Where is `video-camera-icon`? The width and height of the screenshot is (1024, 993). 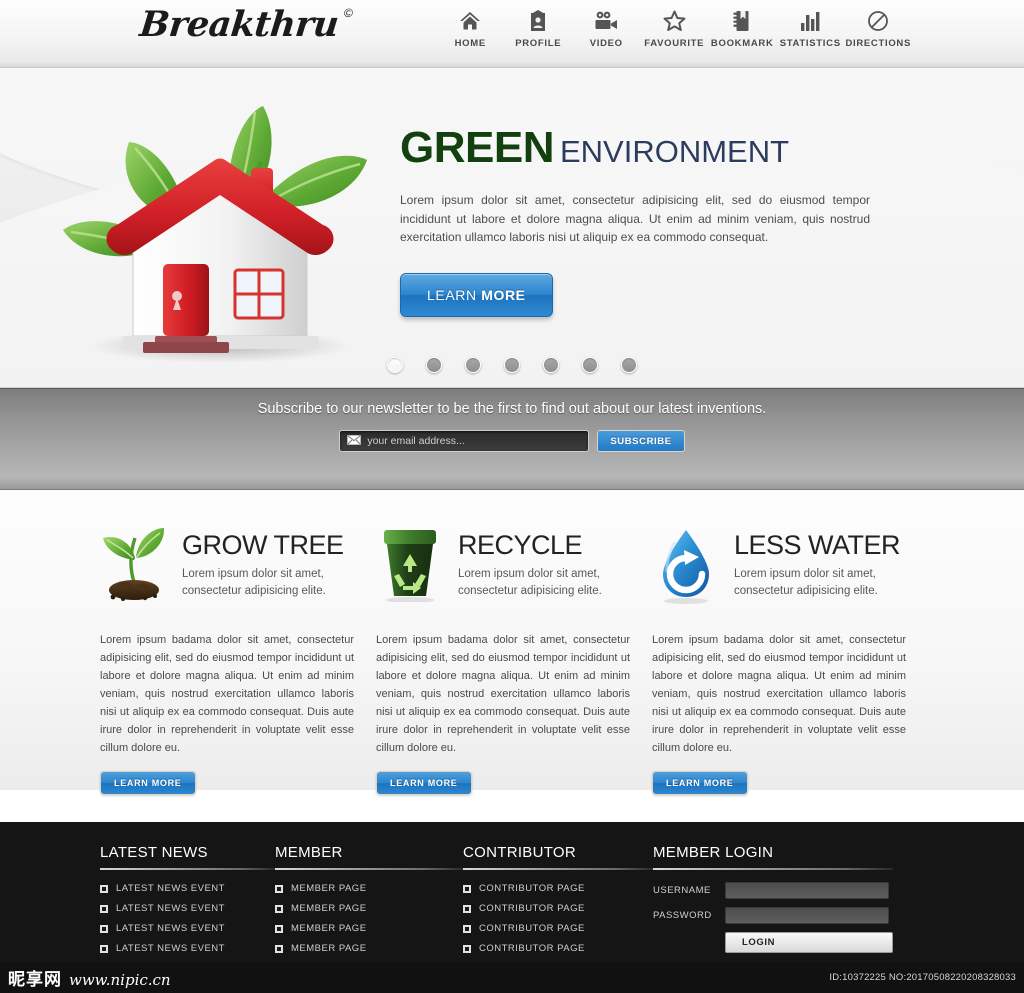 video-camera-icon is located at coordinates (606, 21).